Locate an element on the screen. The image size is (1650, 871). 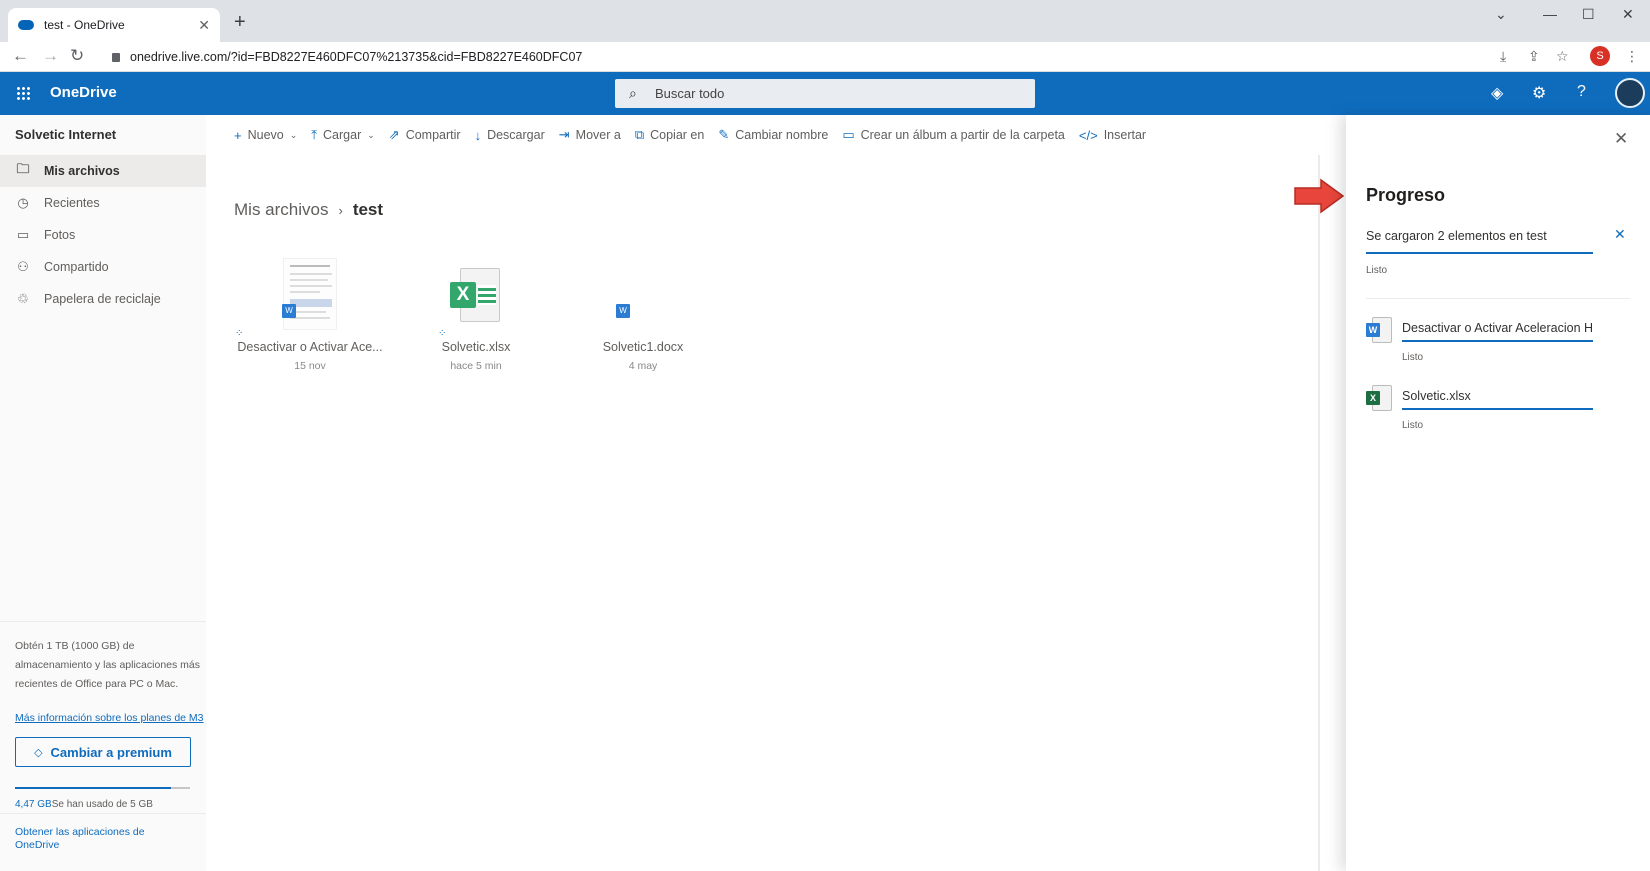
search-input: ⌕ Buscar todo is located at coordinates (825, 93).